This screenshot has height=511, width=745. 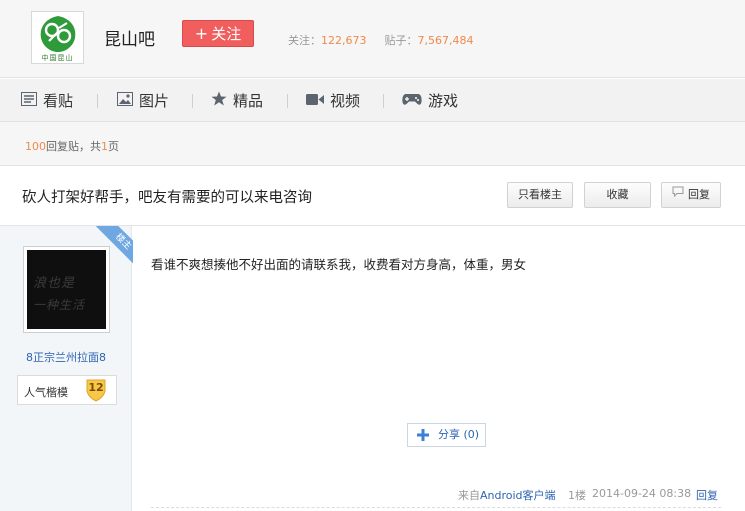 I want to click on forum-tabs: 看贴 图片 精品 视频 游戏, so click(x=372, y=100).